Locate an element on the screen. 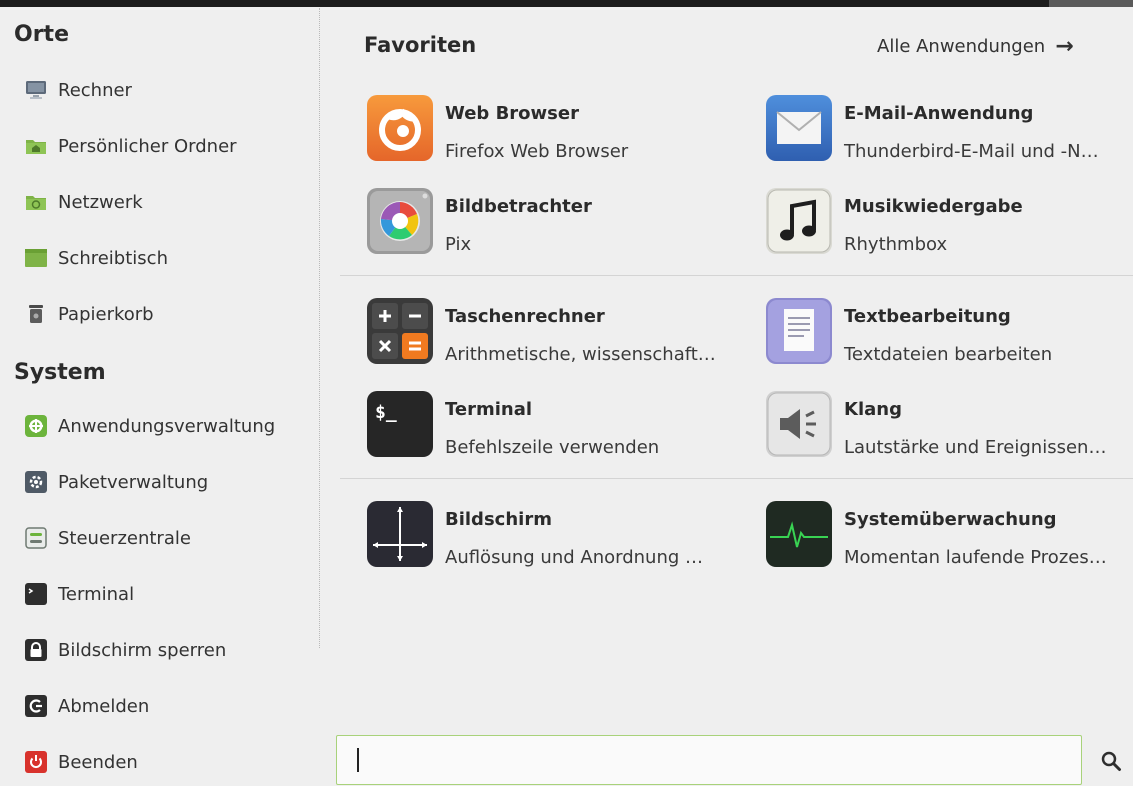  system-monitor-icon is located at coordinates (799, 534).